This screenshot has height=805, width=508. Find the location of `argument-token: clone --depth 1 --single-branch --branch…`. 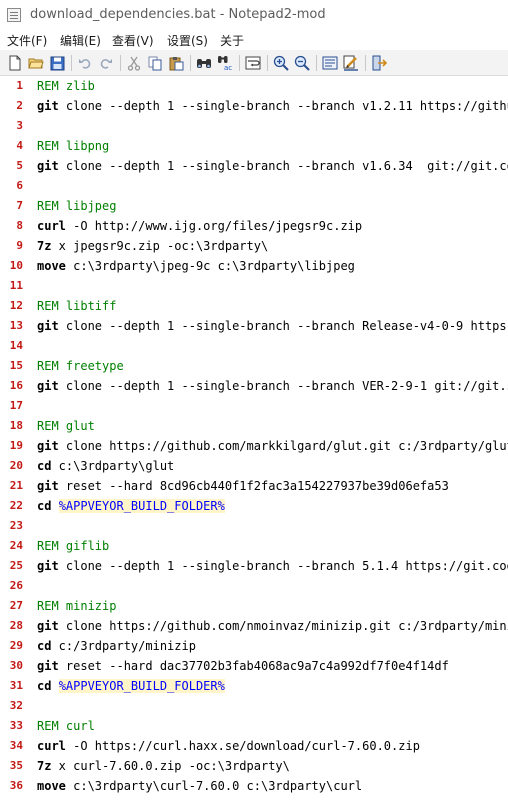

argument-token: clone --depth 1 --single-branch --branch… is located at coordinates (283, 386).